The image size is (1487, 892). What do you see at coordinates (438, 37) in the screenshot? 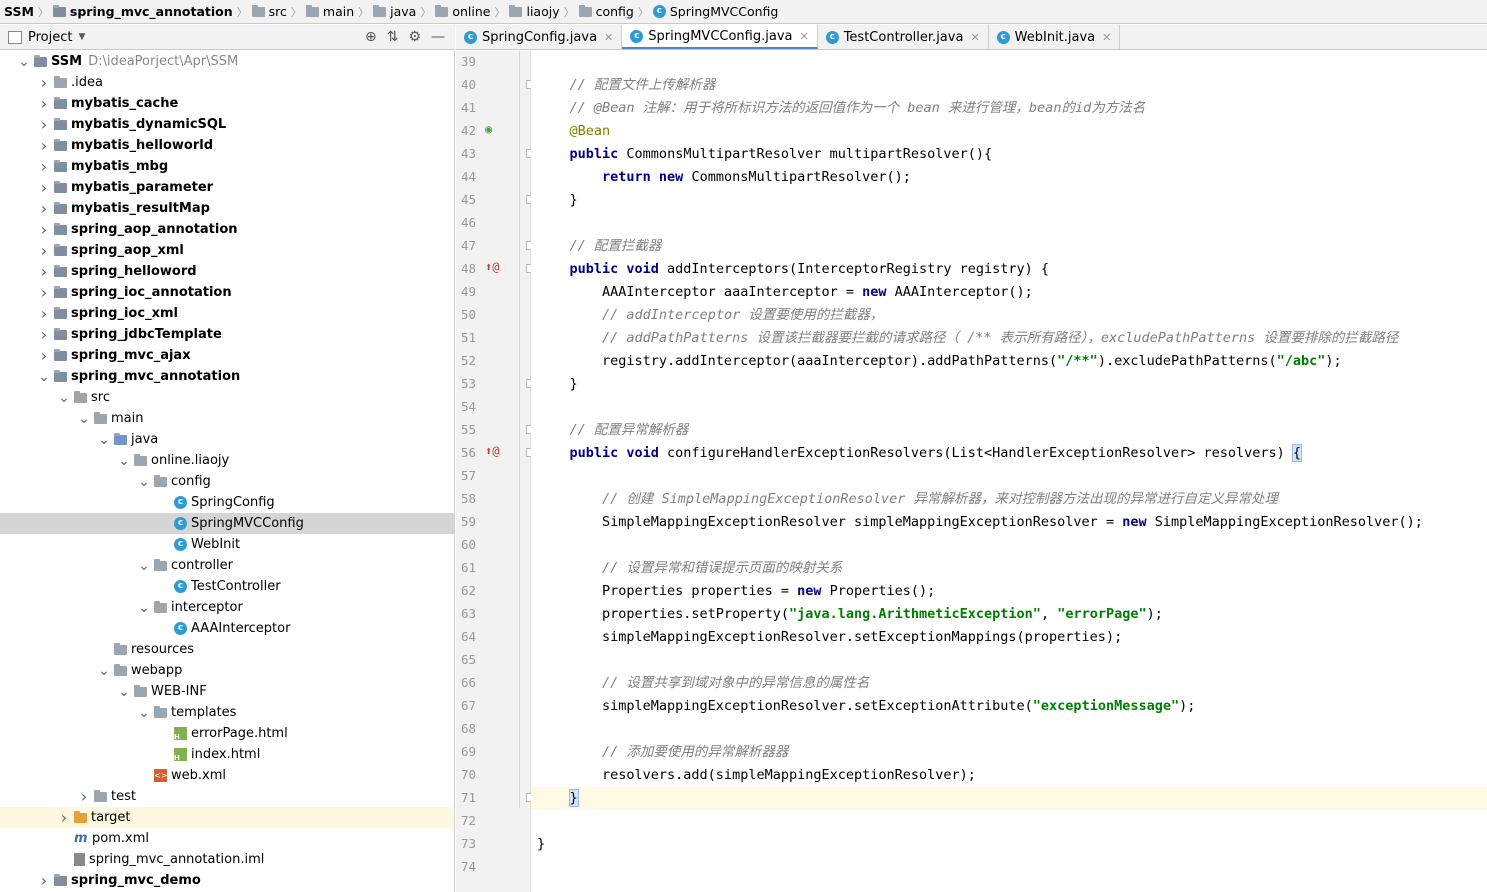
I see `hide-icon: —` at bounding box center [438, 37].